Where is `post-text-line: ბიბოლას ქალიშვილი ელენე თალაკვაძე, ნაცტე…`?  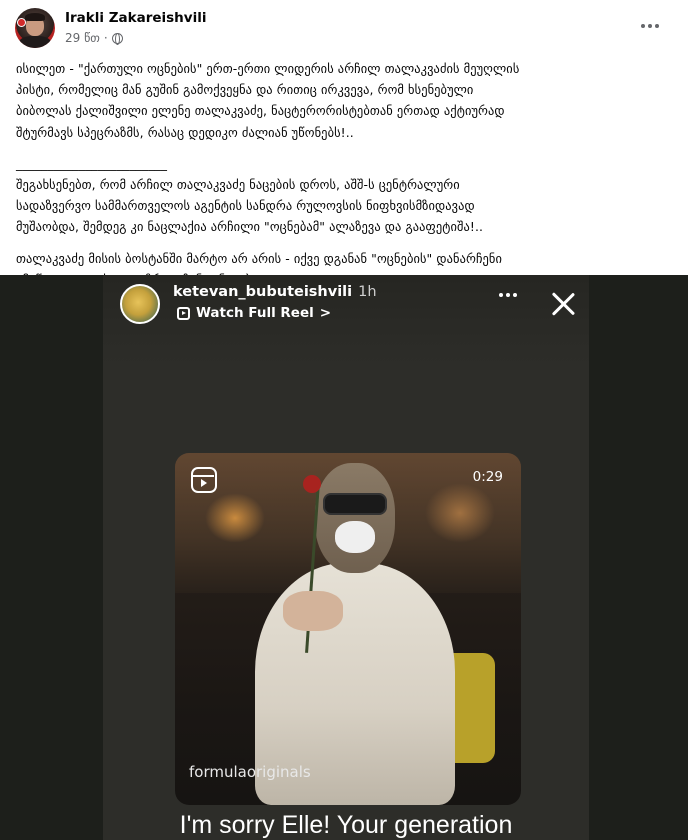 post-text-line: ბიბოლას ქალიშვილი ელენე თალაკვაძე, ნაცტე… is located at coordinates (260, 111).